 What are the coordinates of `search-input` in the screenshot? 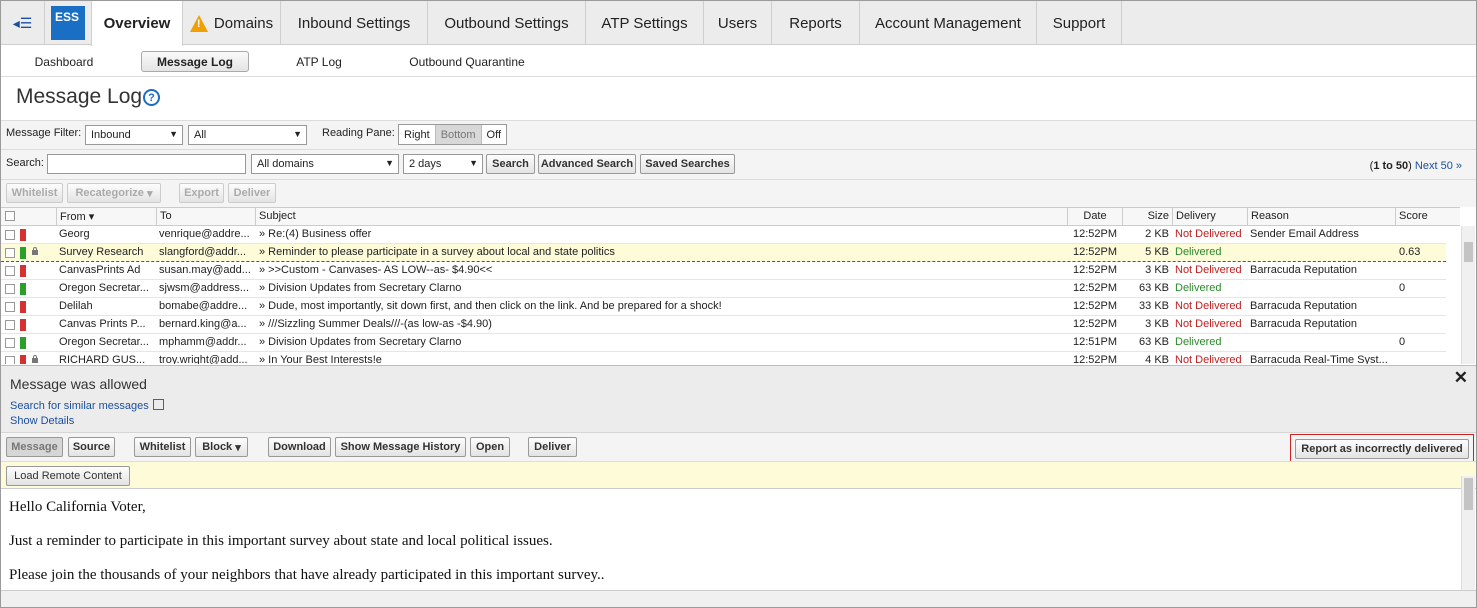 It's located at (146, 164).